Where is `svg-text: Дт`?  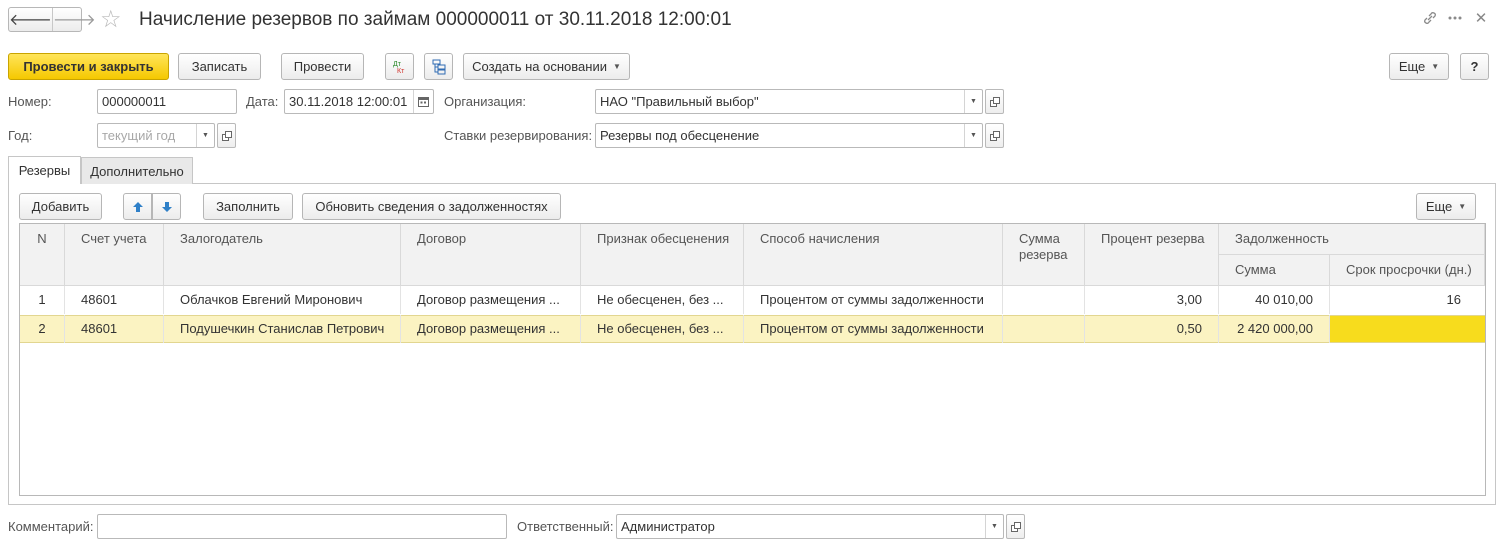
svg-text: Дт is located at coordinates (397, 64).